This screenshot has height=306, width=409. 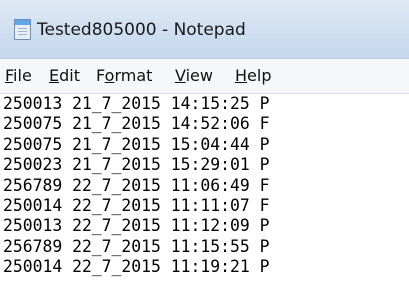 What do you see at coordinates (64, 76) in the screenshot?
I see `menu-edit: Edit` at bounding box center [64, 76].